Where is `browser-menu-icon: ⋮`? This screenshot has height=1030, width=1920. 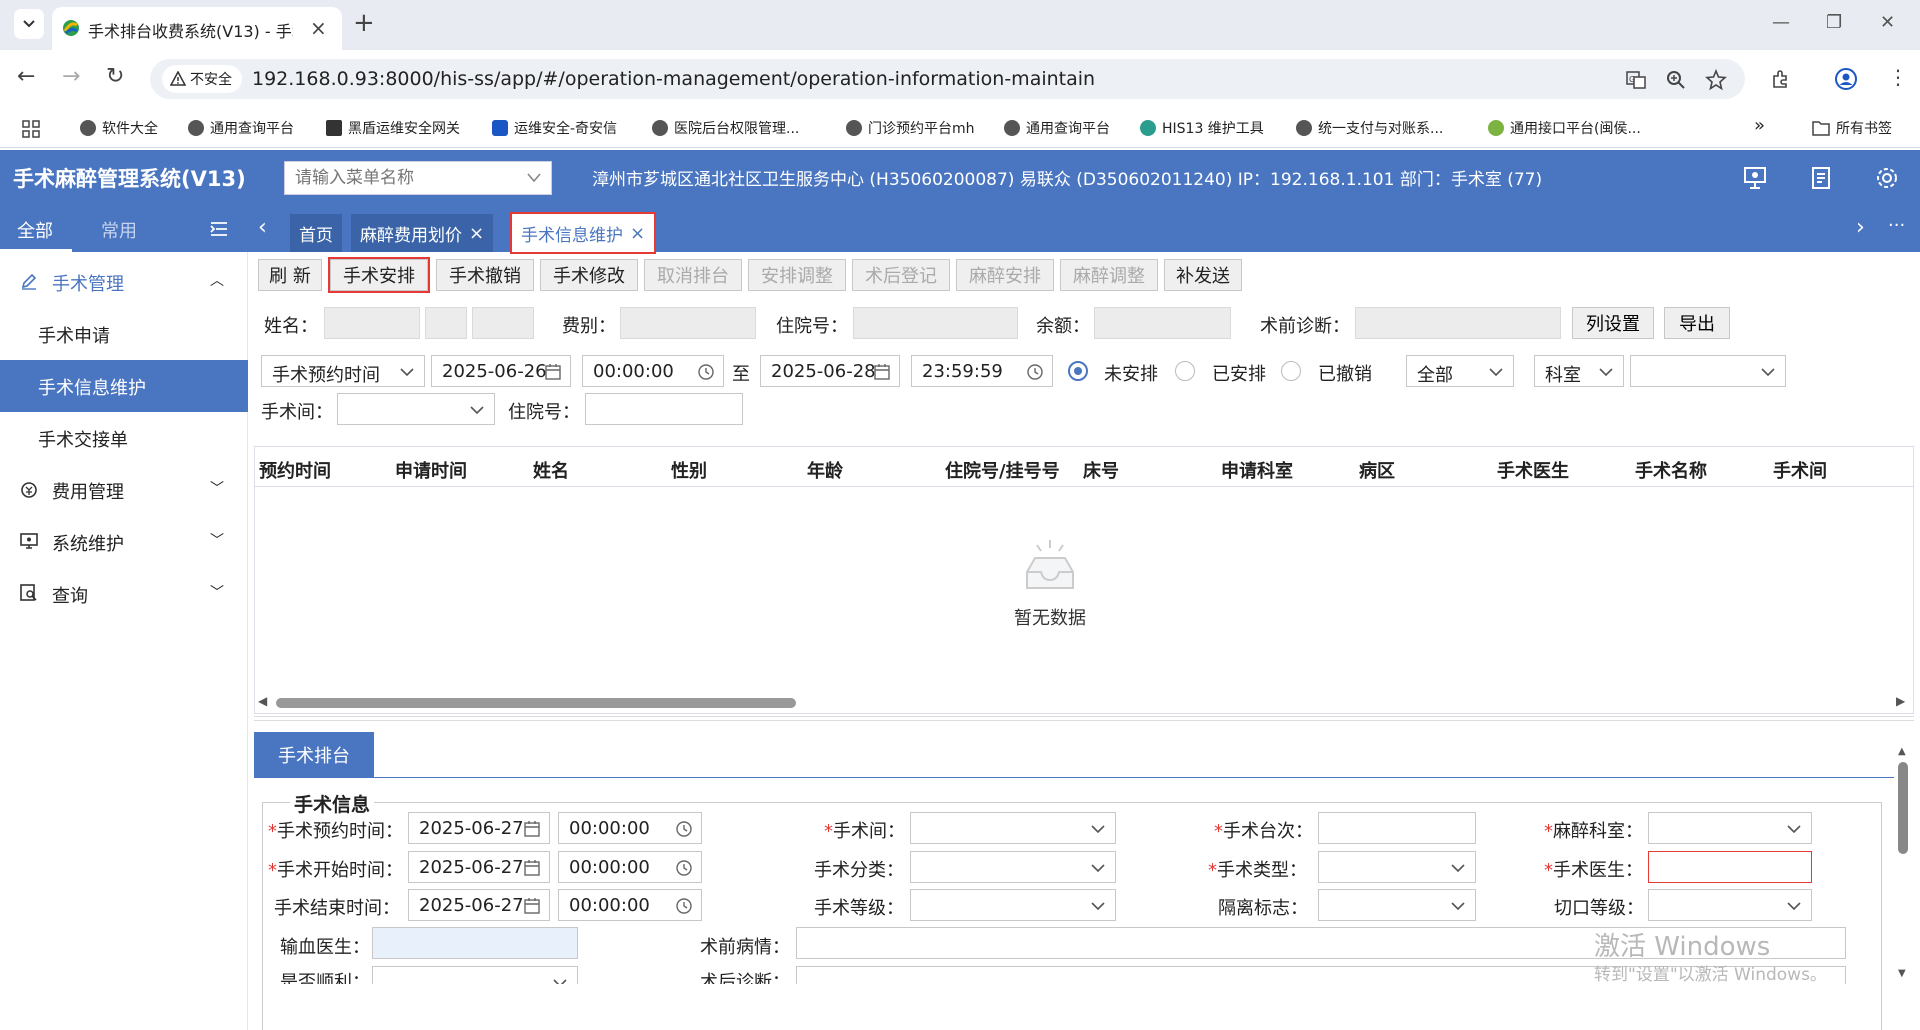
browser-menu-icon: ⋮ is located at coordinates (1898, 77).